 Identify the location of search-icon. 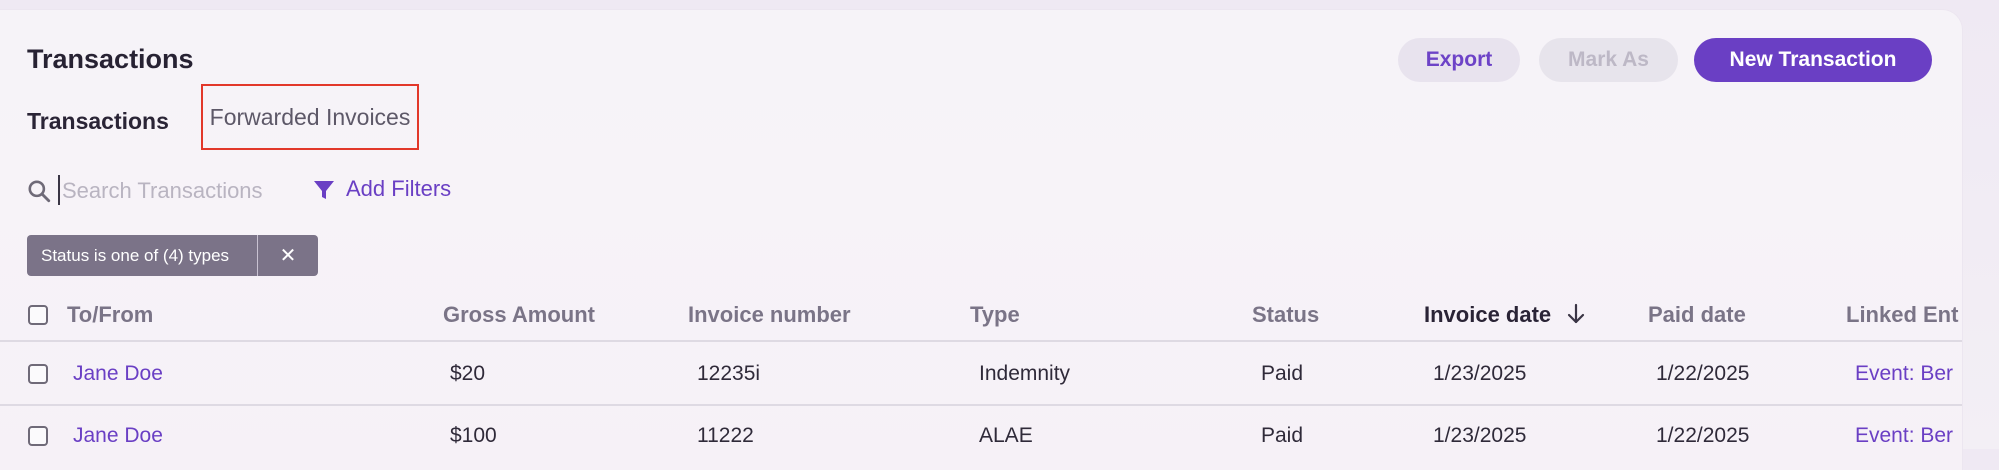
(39, 191).